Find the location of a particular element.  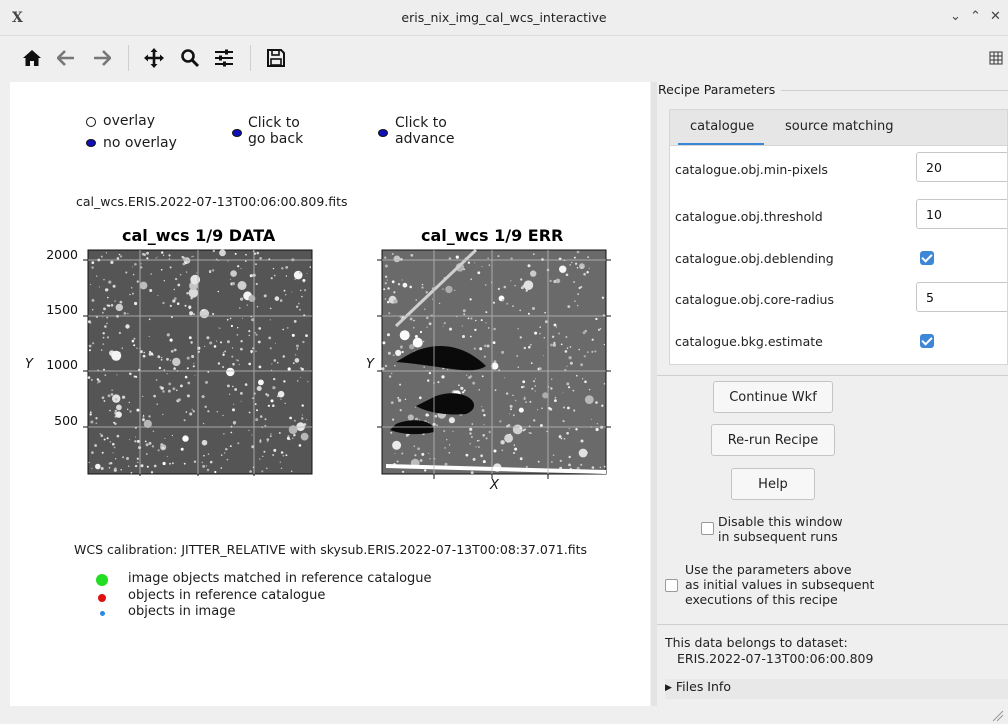

min-pixels-input: 20 is located at coordinates (961, 167).